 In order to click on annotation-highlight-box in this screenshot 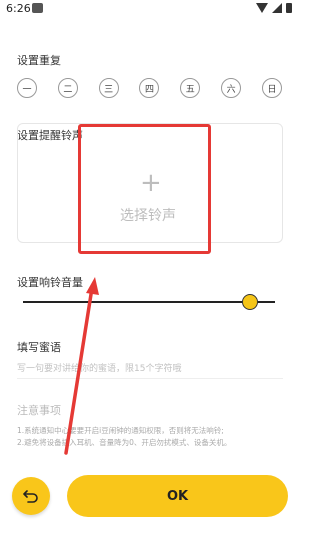, I will do `click(144, 189)`.